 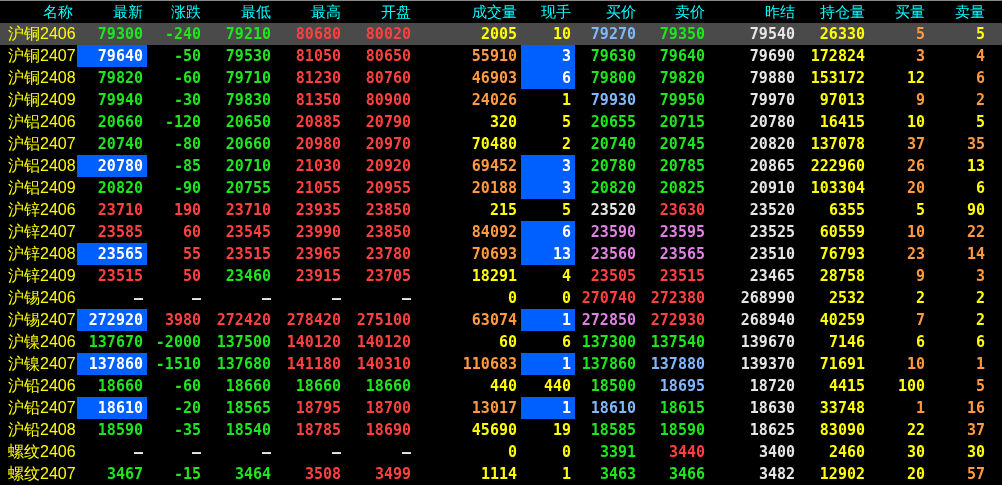 What do you see at coordinates (899, 12) in the screenshot?
I see `column-header: 买量` at bounding box center [899, 12].